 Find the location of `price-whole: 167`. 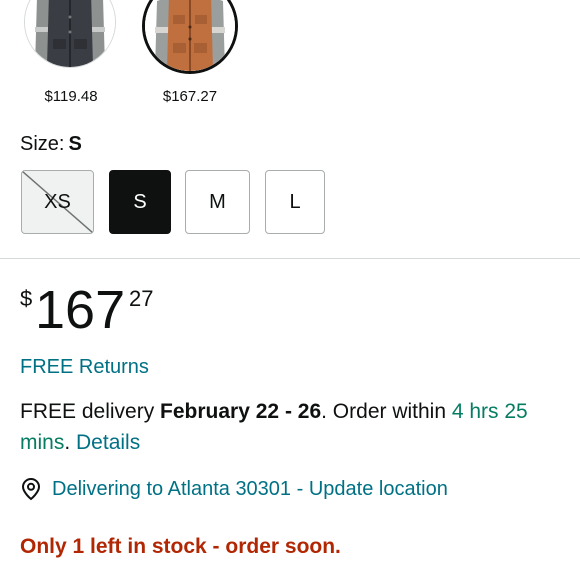

price-whole: 167 is located at coordinates (80, 310).